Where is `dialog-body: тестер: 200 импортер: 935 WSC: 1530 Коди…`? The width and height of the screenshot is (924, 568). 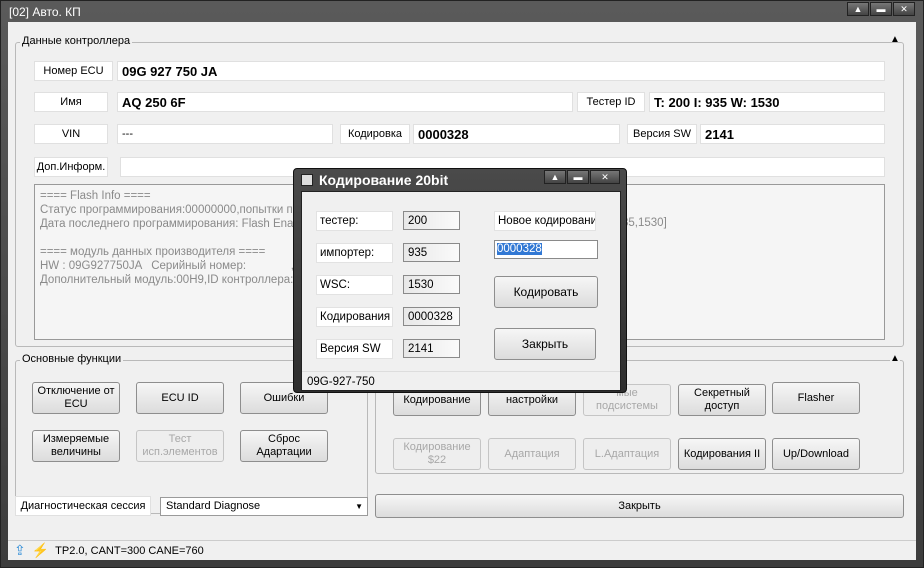
dialog-body: тестер: 200 импортер: 935 WSC: 1530 Коди… is located at coordinates (461, 291).